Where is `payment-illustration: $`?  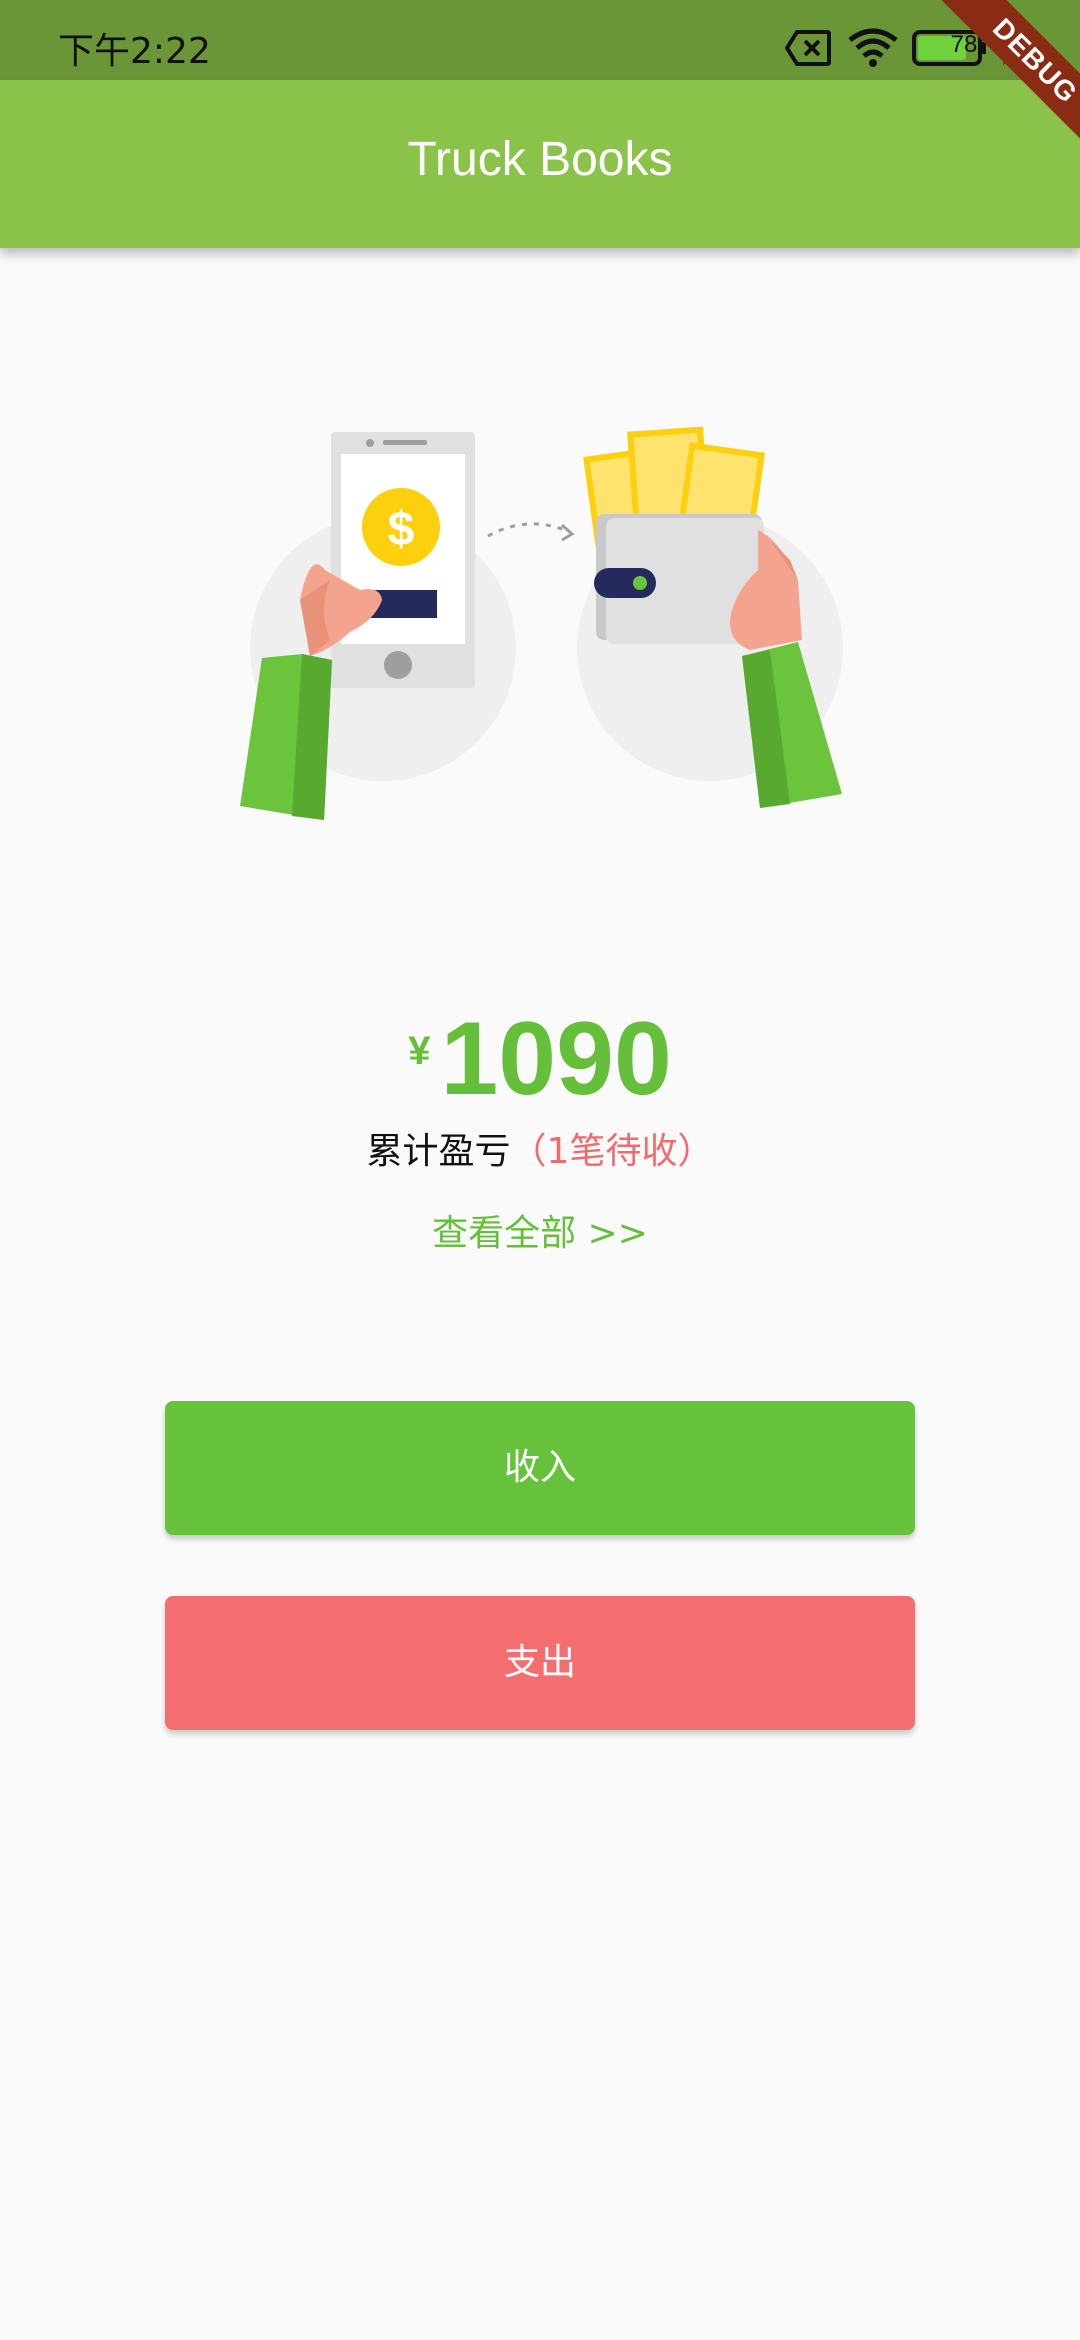 payment-illustration: $ is located at coordinates (541, 623).